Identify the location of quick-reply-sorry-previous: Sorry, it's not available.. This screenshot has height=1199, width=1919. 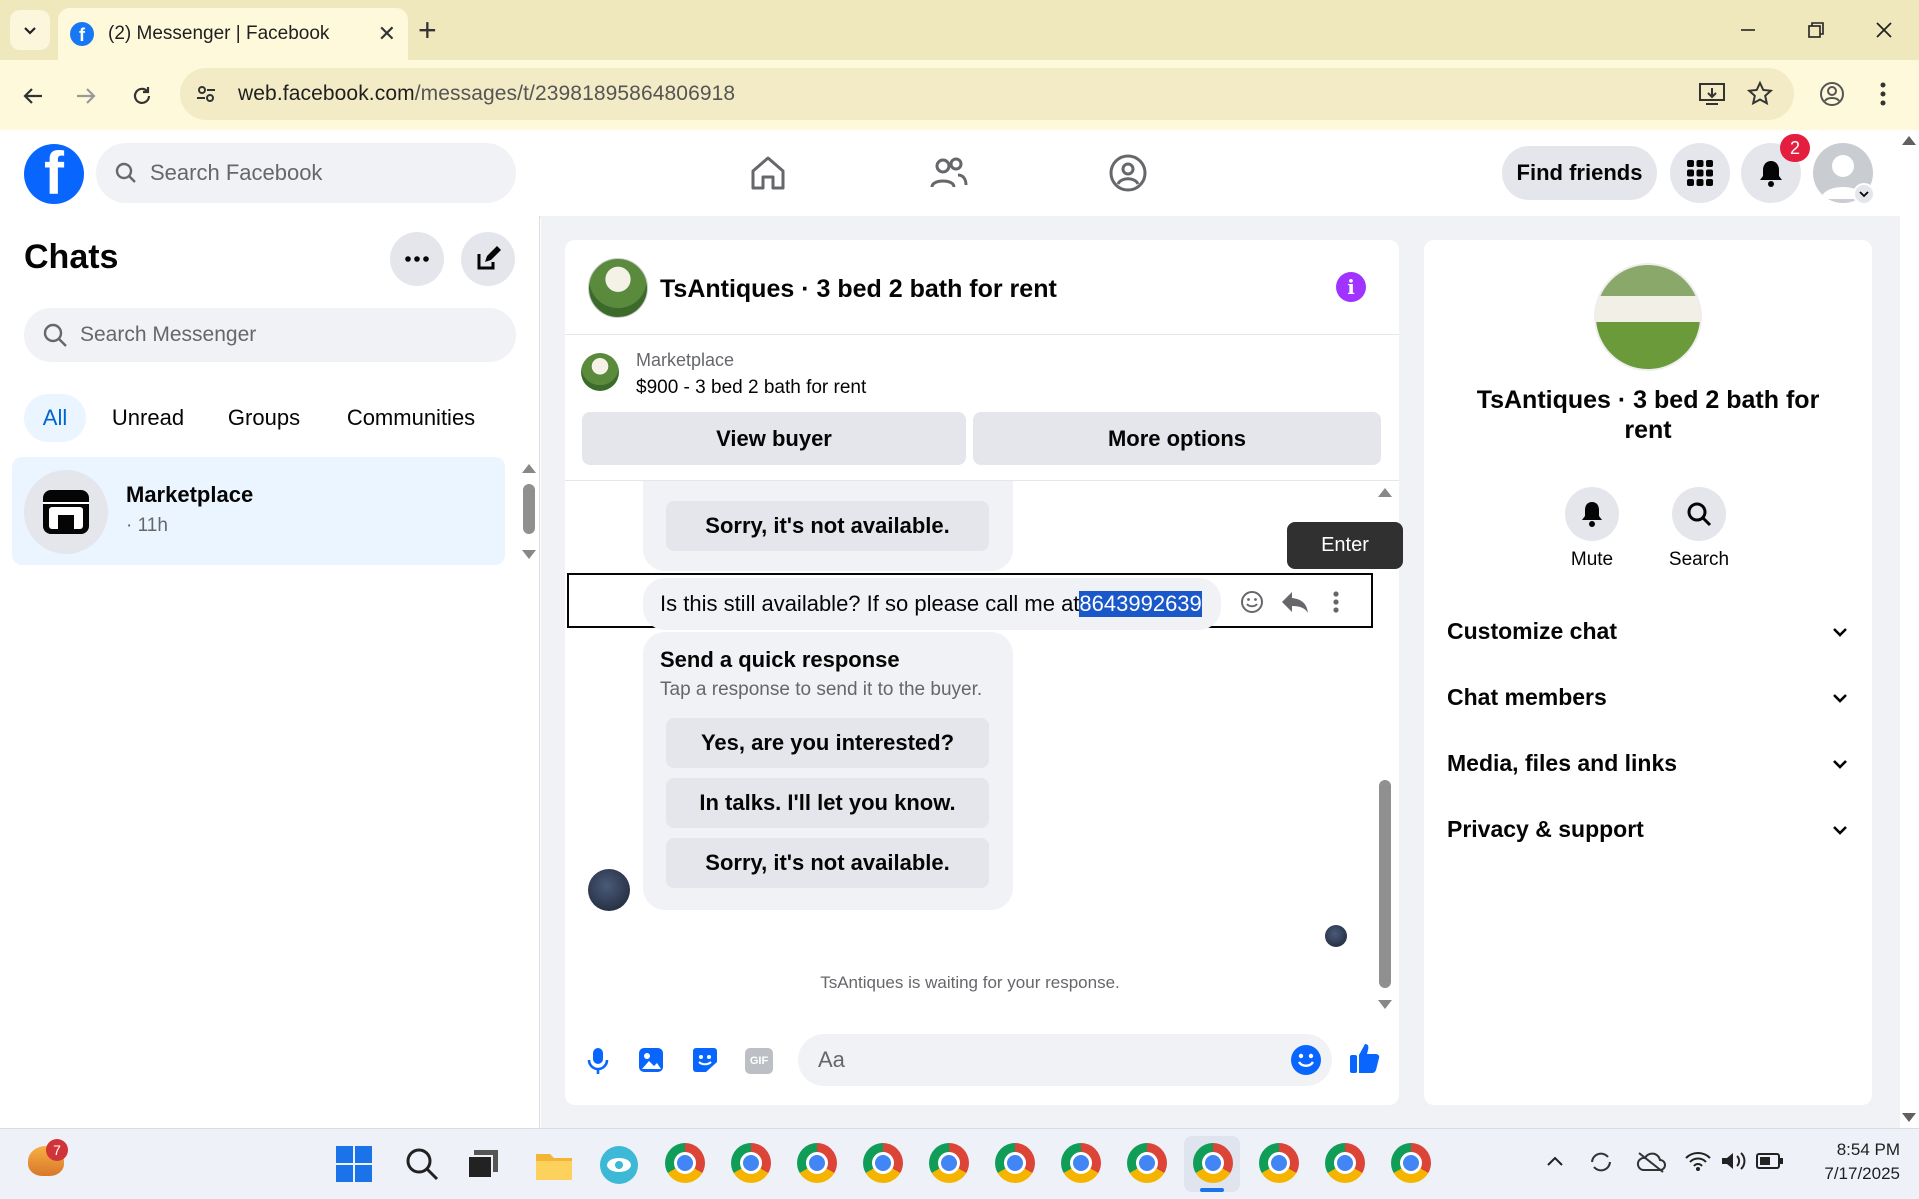
(827, 526).